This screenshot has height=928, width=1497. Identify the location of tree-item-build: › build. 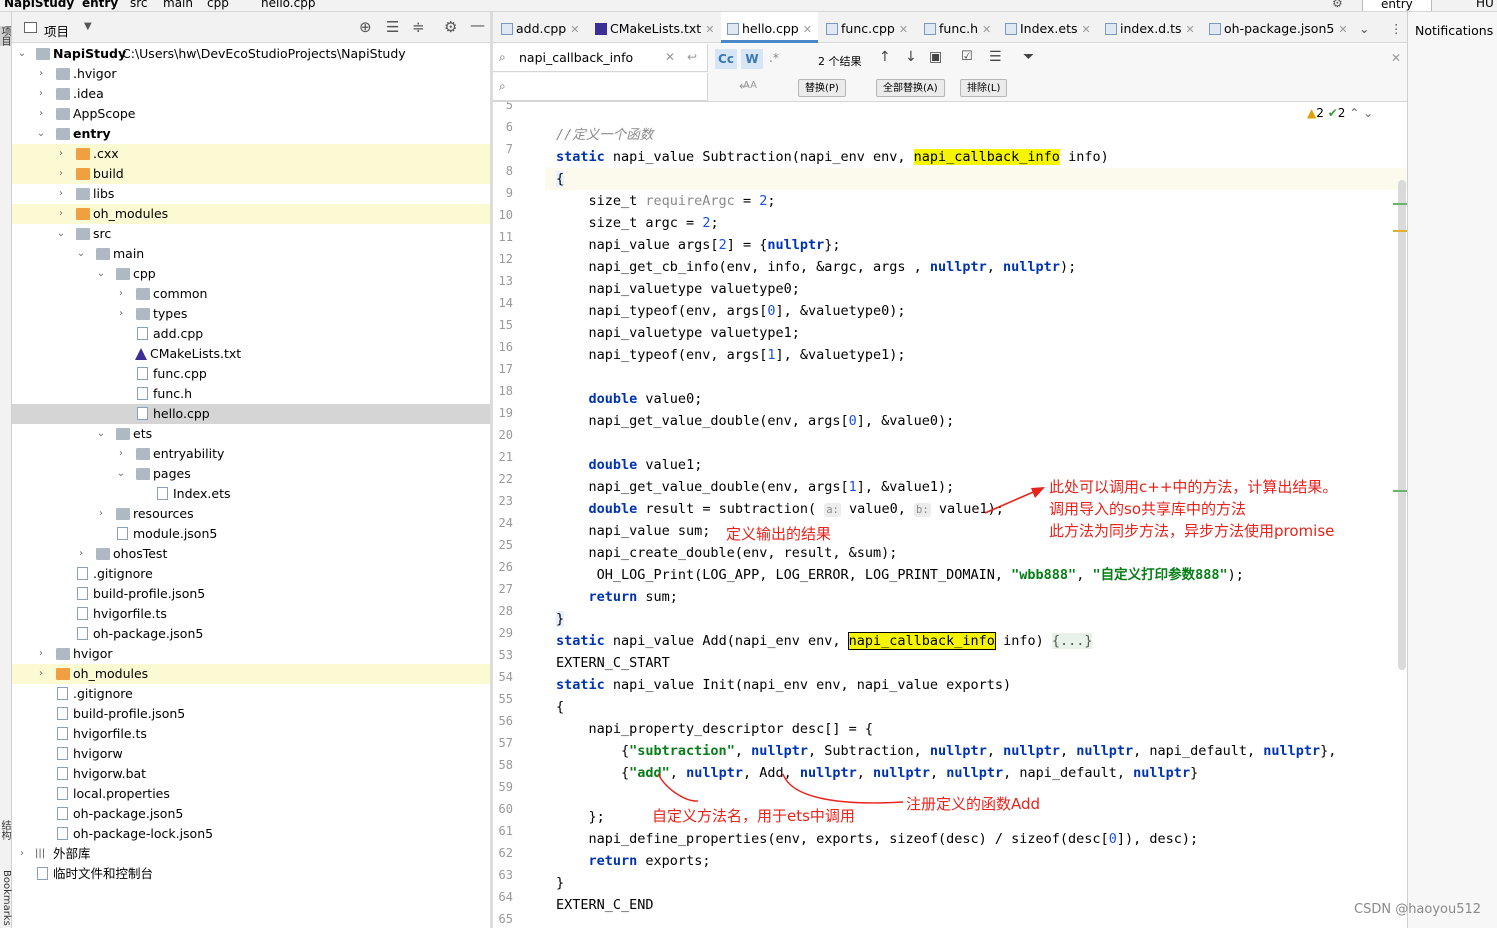
(251, 174).